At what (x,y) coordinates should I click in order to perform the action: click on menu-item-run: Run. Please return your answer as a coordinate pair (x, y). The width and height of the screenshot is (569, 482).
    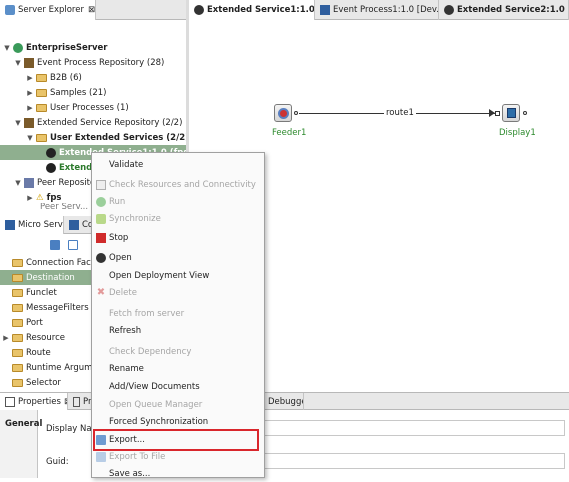
    Looking at the image, I should click on (178, 201).